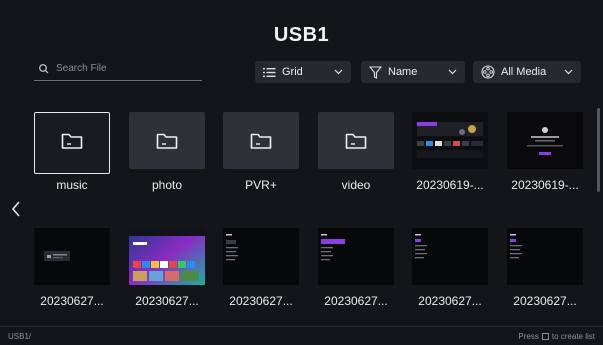 Image resolution: width=603 pixels, height=345 pixels. I want to click on hint-suffix: to create list, so click(573, 336).